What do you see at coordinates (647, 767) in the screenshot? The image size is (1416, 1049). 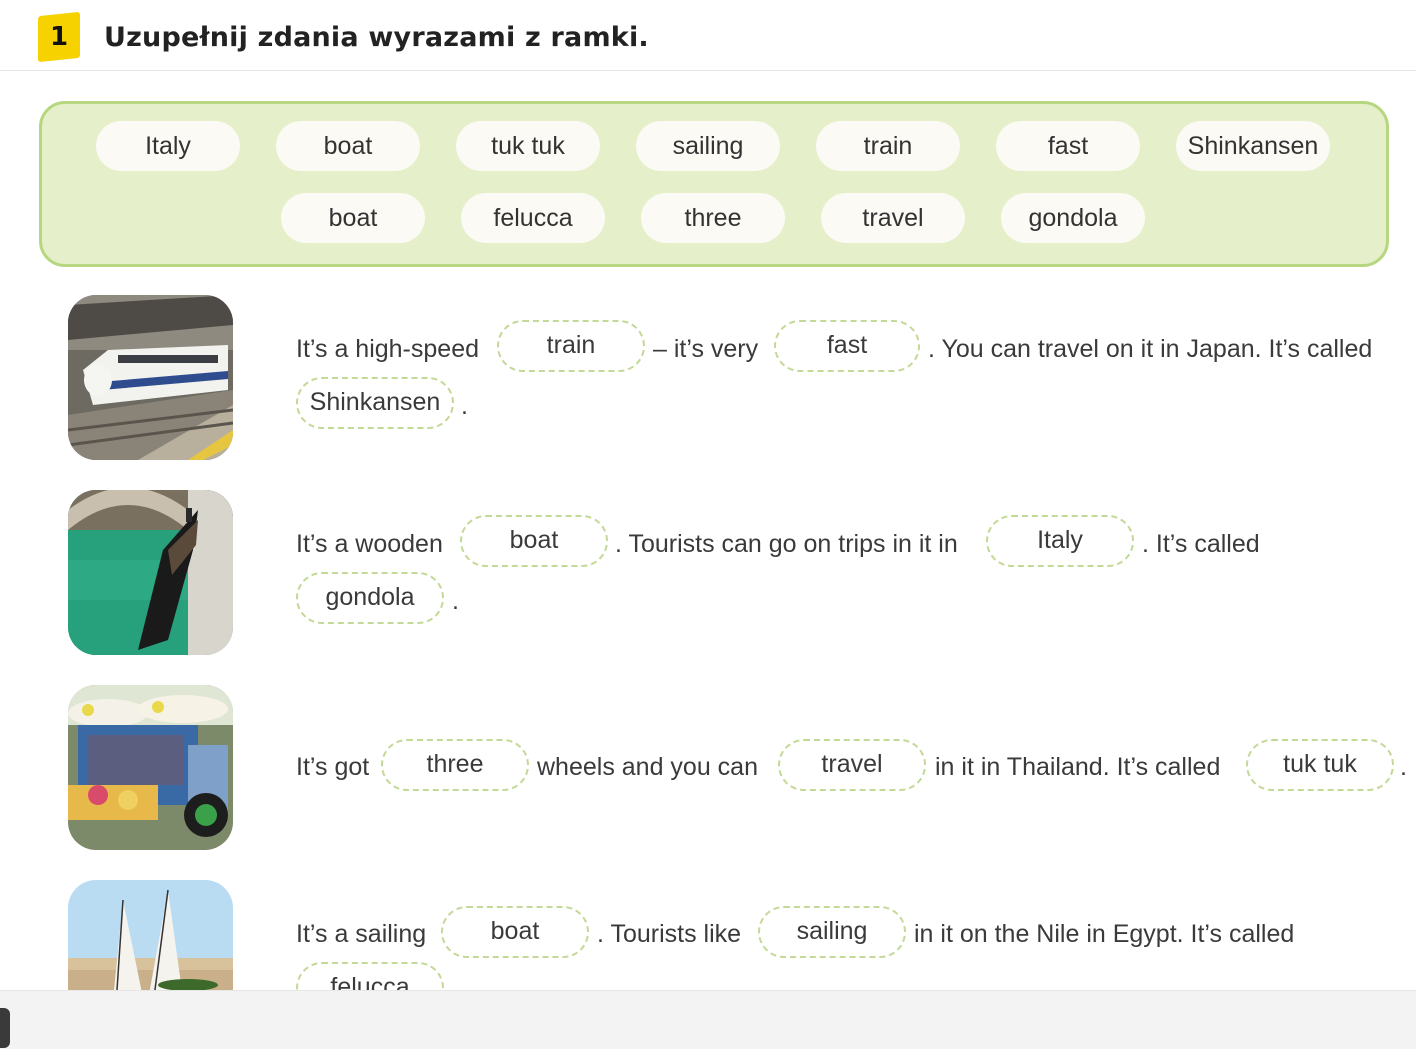 I see `sentence-3-part-2: wheels and you can` at bounding box center [647, 767].